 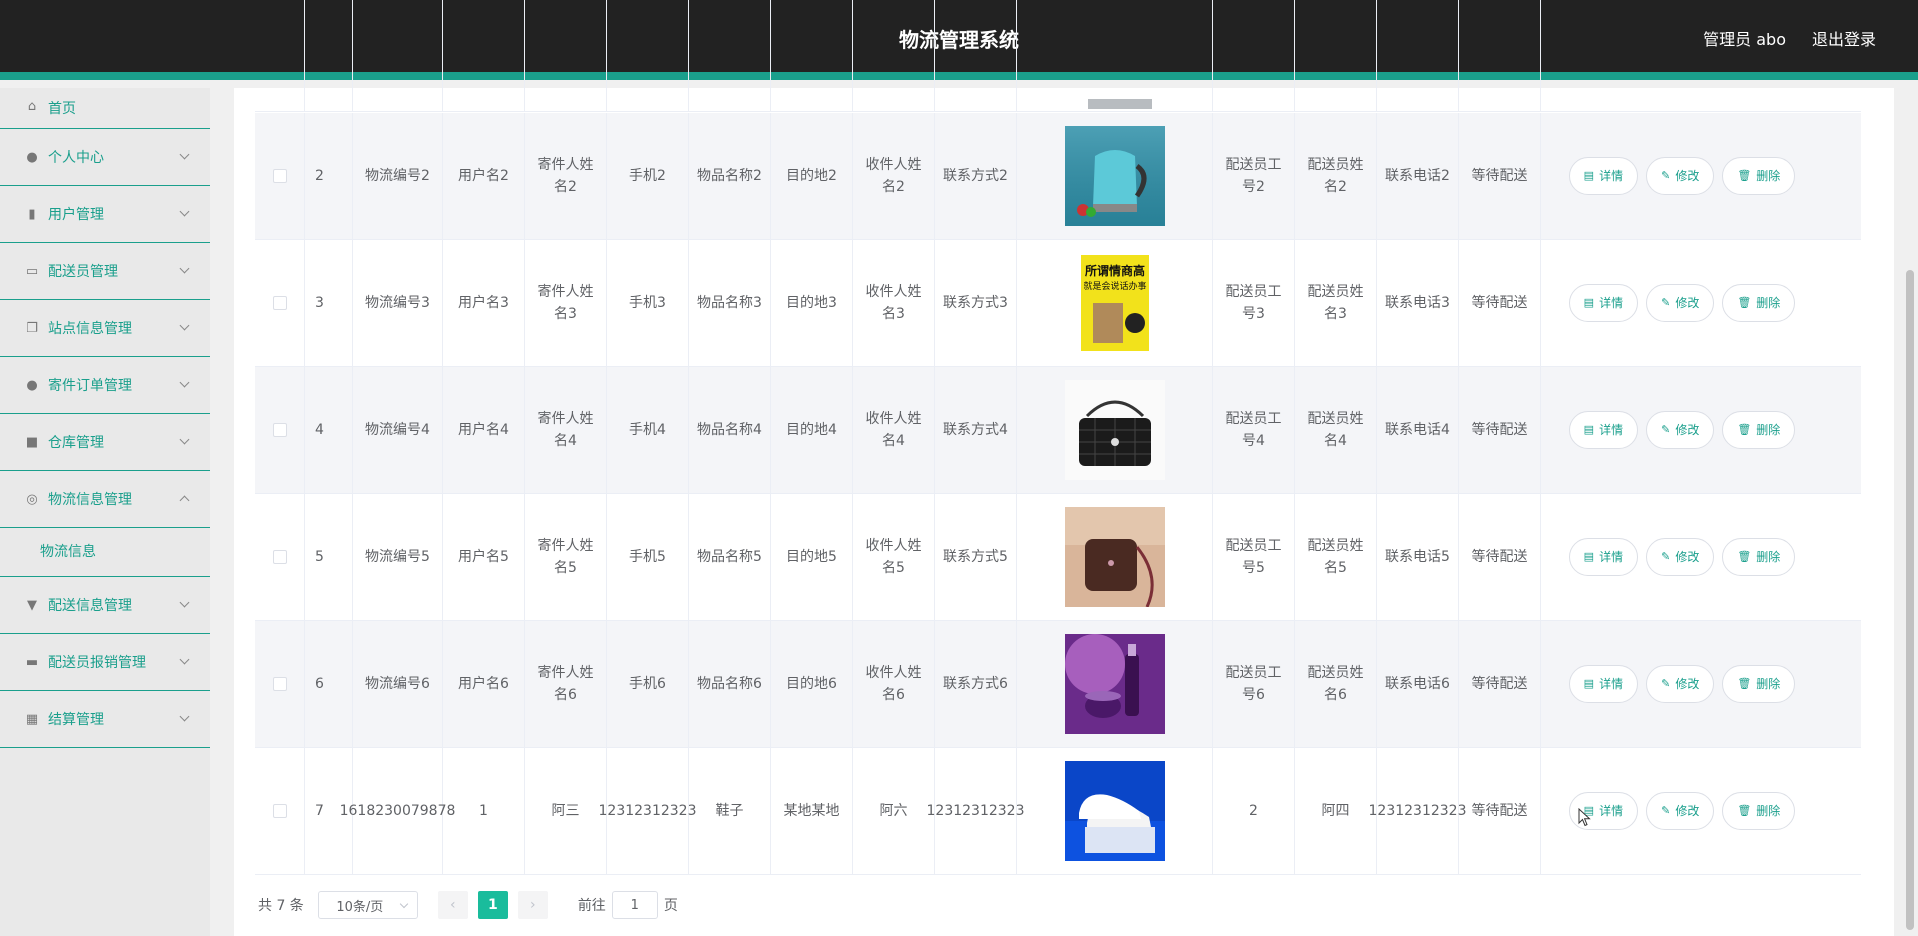 What do you see at coordinates (812, 176) in the screenshot?
I see `cell-dest: 目的地2` at bounding box center [812, 176].